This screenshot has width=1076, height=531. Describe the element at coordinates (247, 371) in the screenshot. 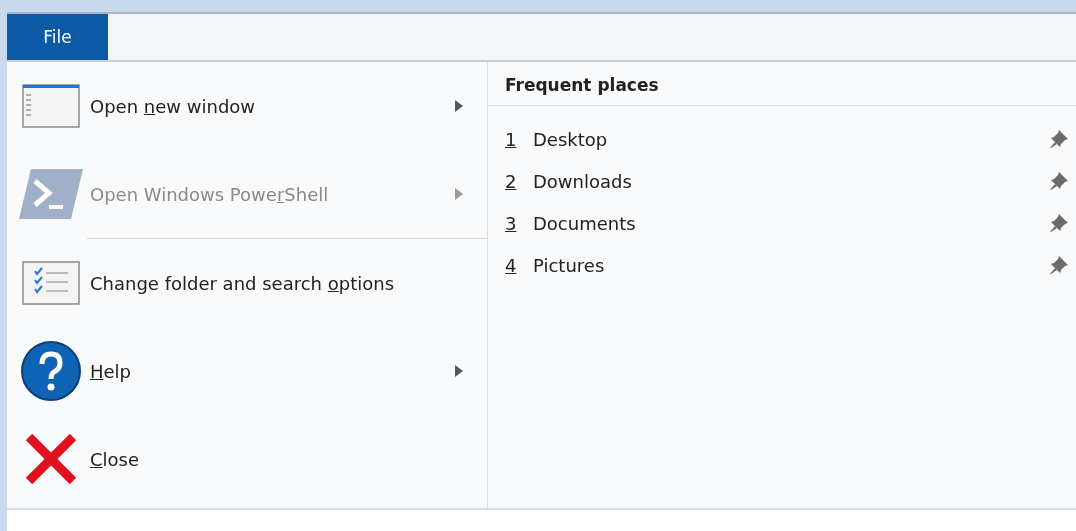

I see `menu-item: Help` at that location.